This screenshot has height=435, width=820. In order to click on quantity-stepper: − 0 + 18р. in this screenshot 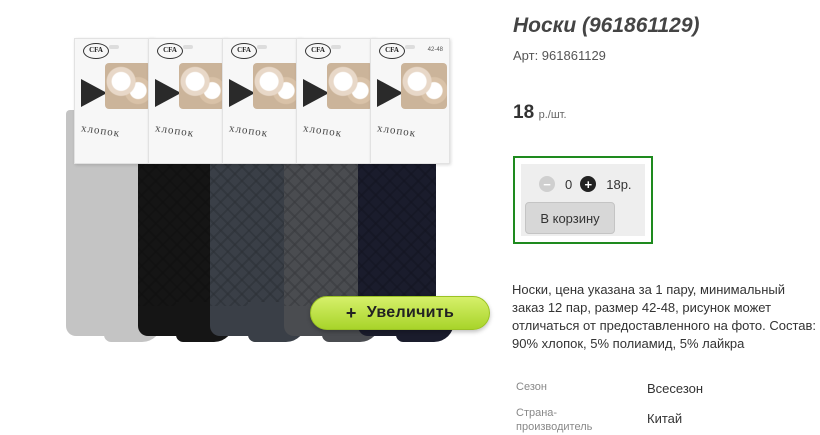, I will do `click(585, 184)`.